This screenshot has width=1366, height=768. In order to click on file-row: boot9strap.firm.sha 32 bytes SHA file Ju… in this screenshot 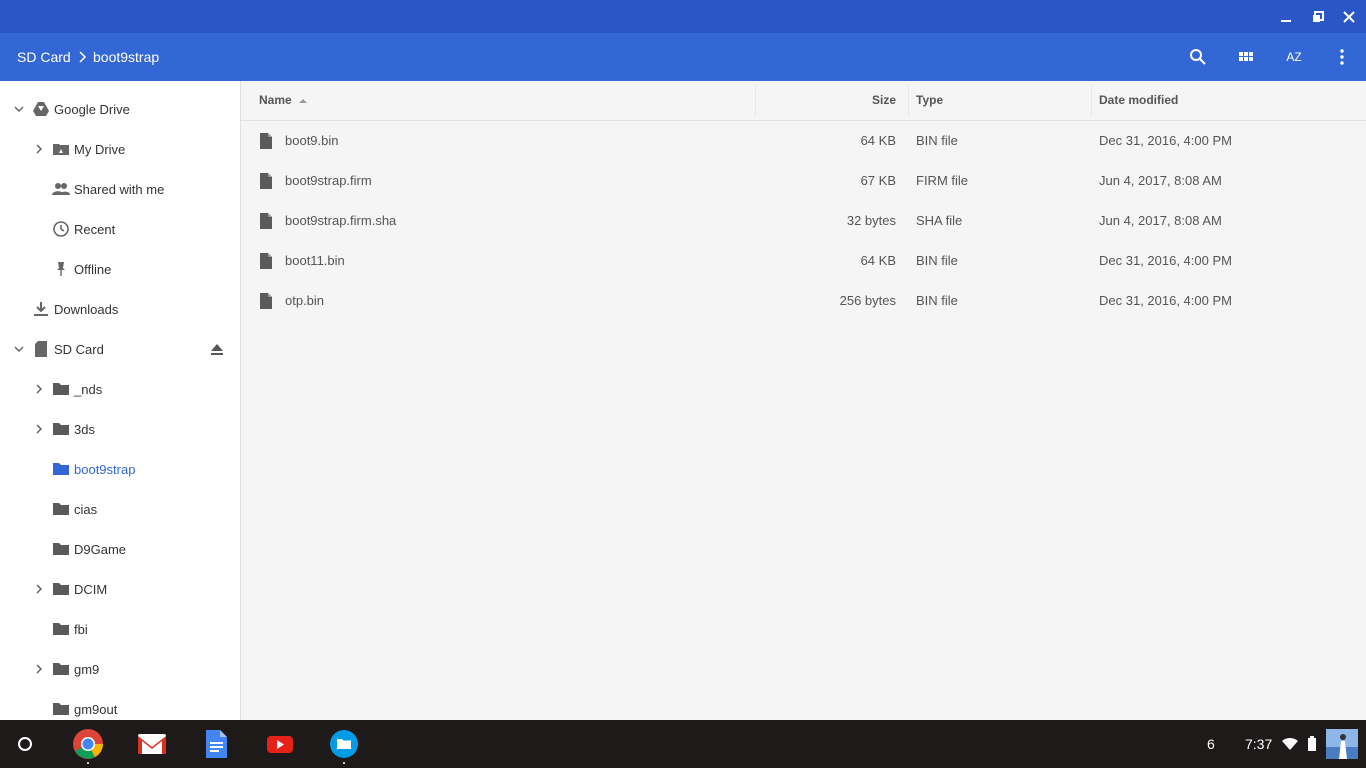, I will do `click(803, 221)`.